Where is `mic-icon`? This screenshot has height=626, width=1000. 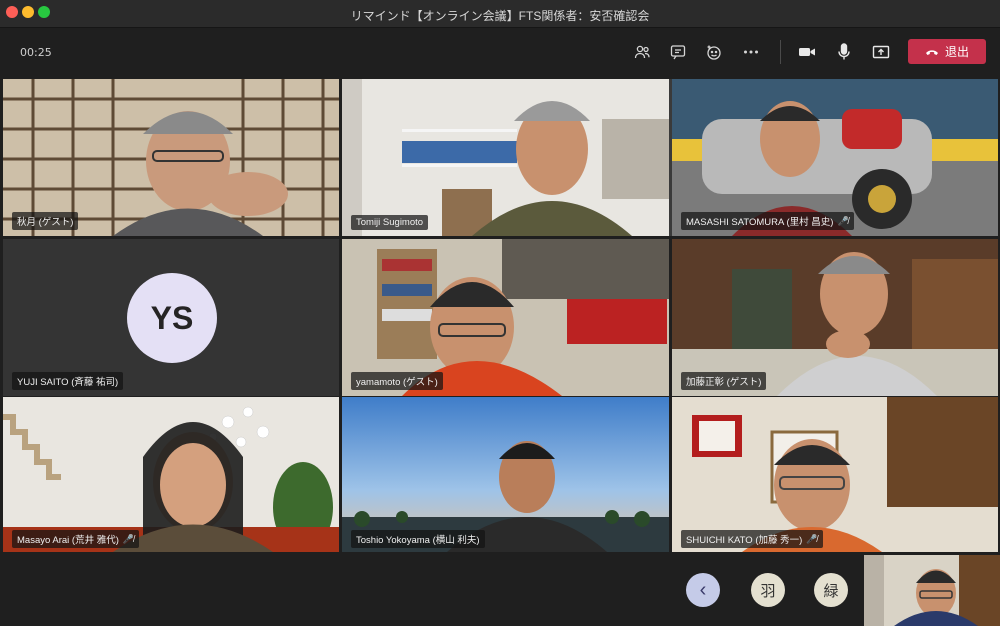
mic-icon is located at coordinates (844, 52).